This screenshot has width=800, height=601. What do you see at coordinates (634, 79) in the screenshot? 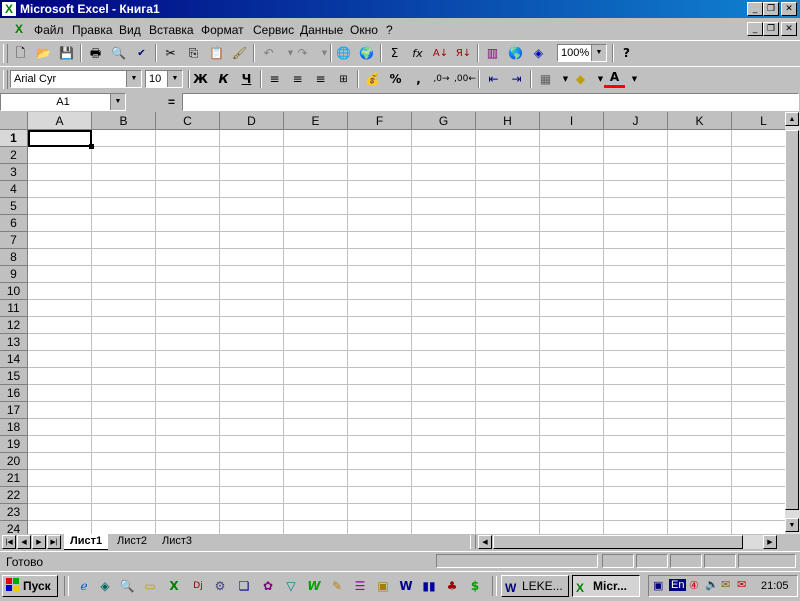
I see `font-color-dropdown-icon: ▼` at bounding box center [634, 79].